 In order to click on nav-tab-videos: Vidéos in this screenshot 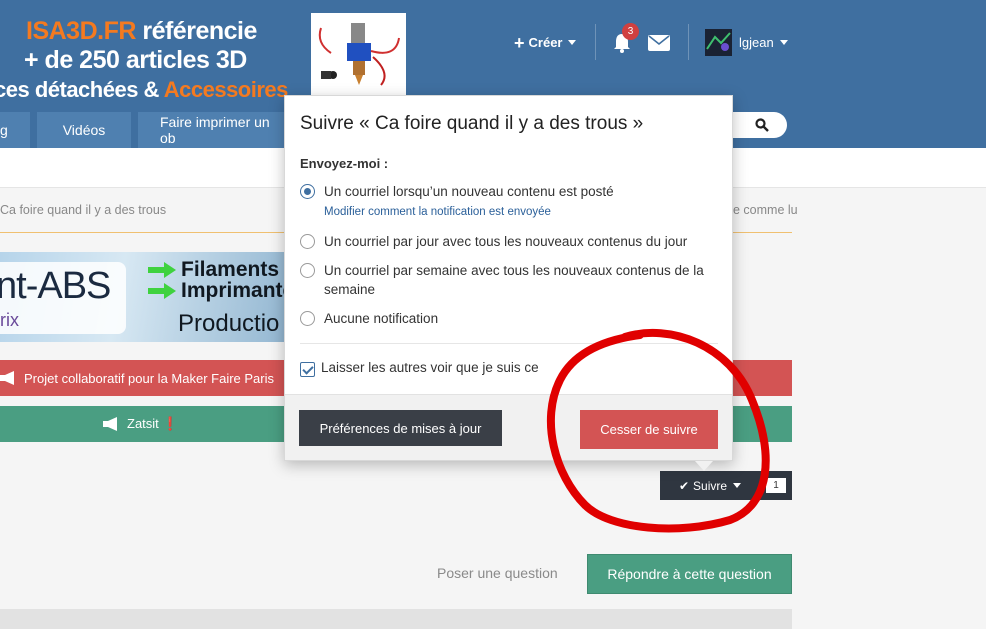, I will do `click(84, 130)`.